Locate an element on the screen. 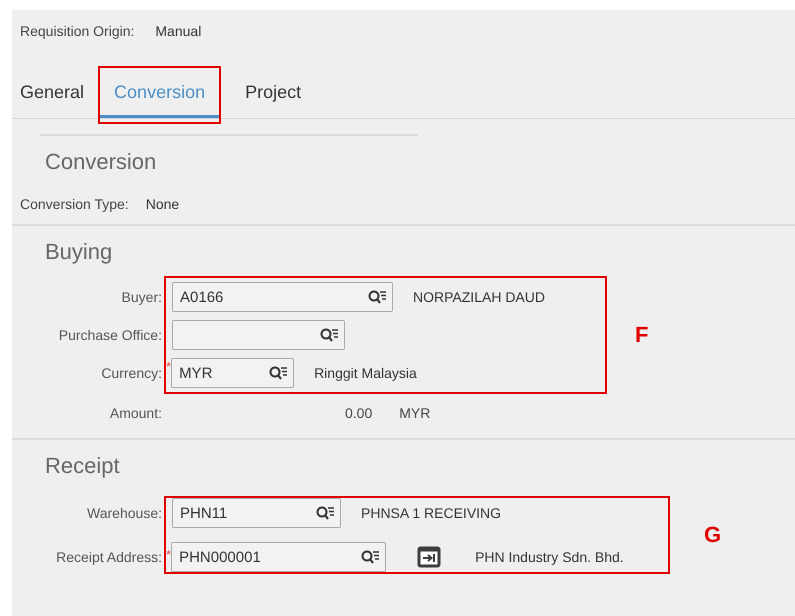 This screenshot has width=795, height=616. annotation-label: G is located at coordinates (713, 535).